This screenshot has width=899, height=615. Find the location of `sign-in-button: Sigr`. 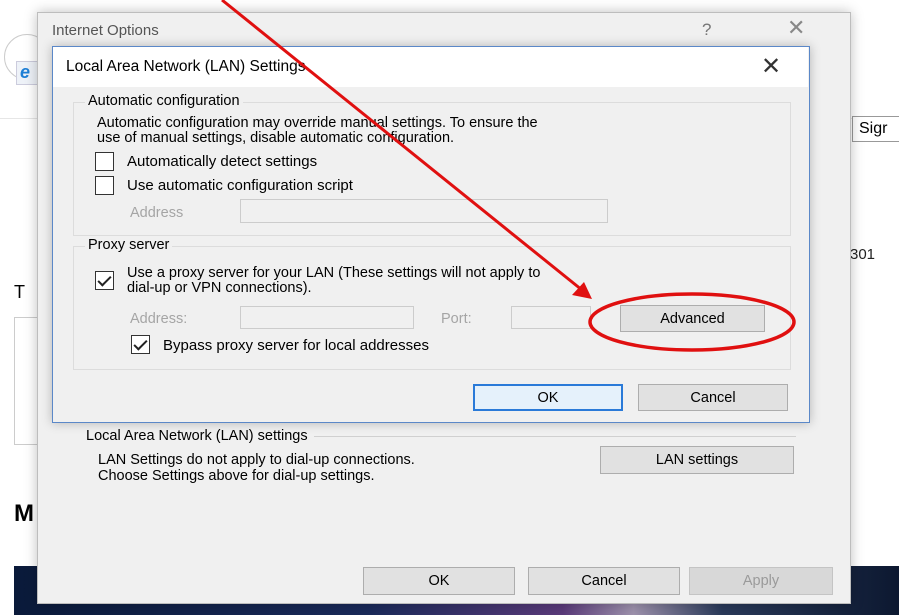

sign-in-button: Sigr is located at coordinates (875, 129).